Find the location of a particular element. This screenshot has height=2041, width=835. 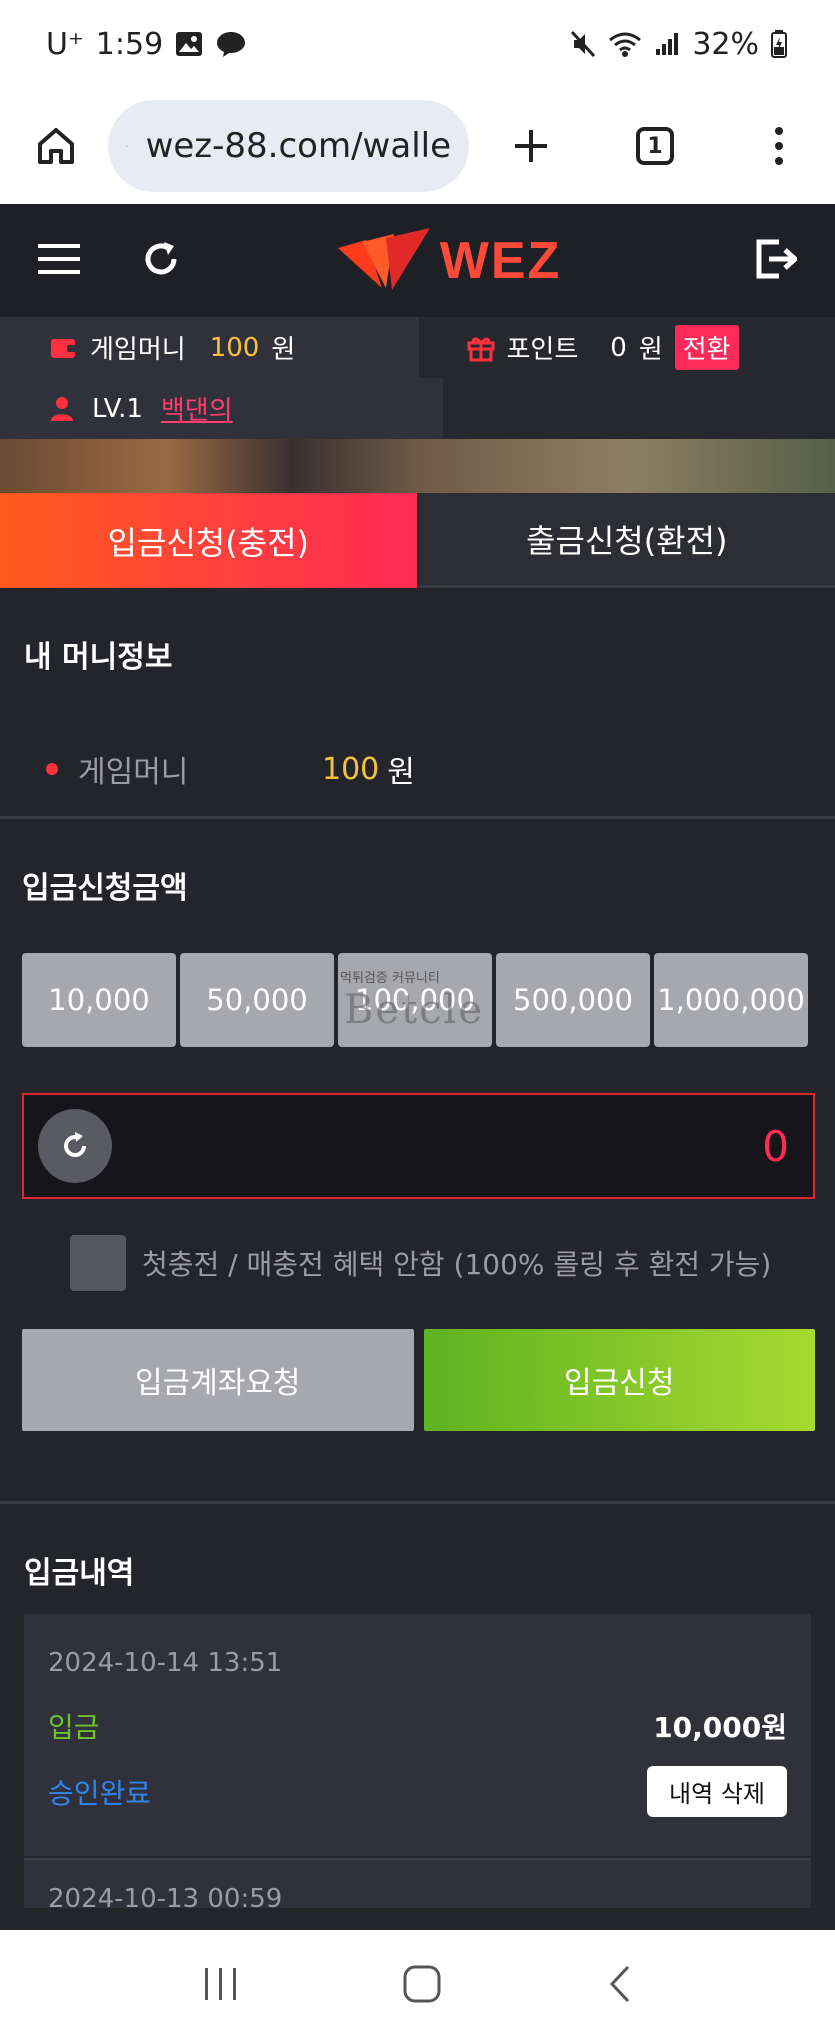

mute-icon is located at coordinates (583, 44).